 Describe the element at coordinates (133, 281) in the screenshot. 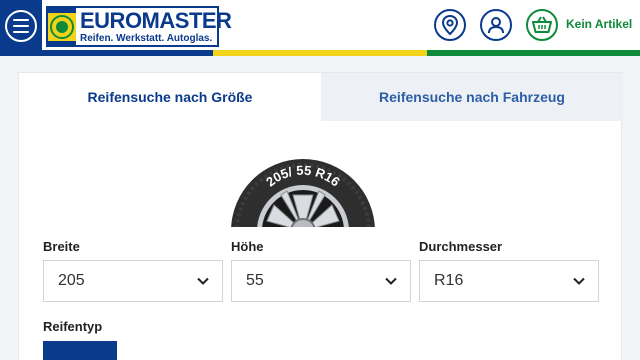

I see `breite-select: 205` at that location.